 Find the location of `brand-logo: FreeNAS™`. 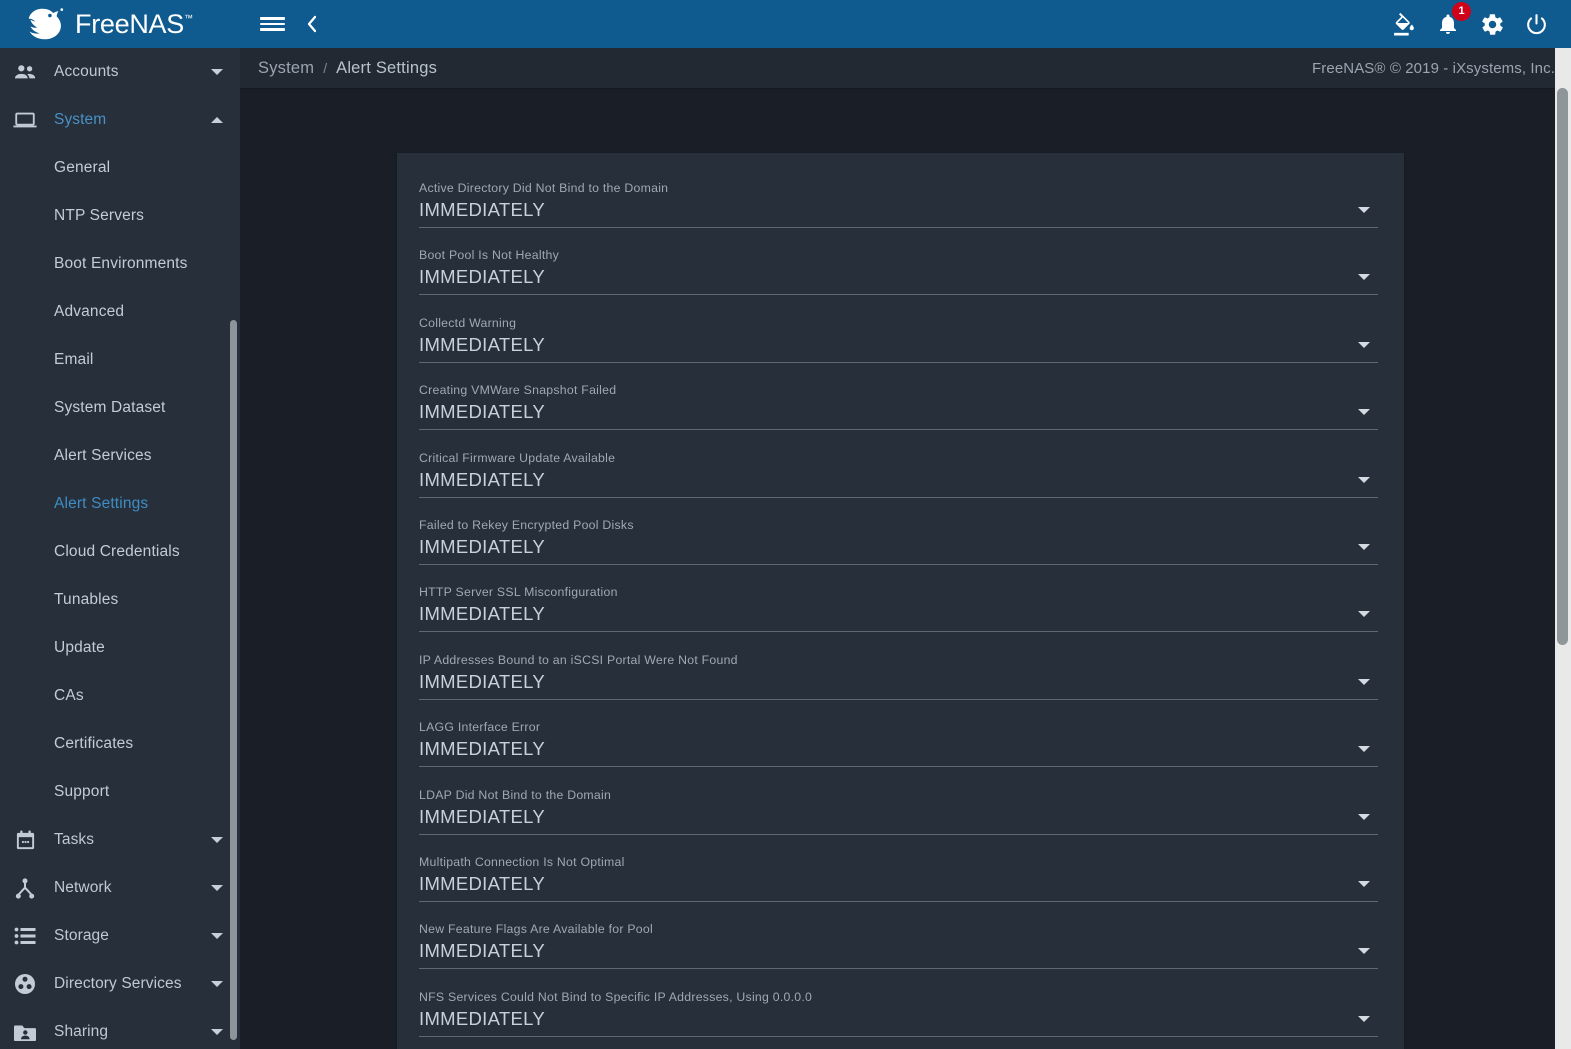

brand-logo: FreeNAS™ is located at coordinates (120, 24).